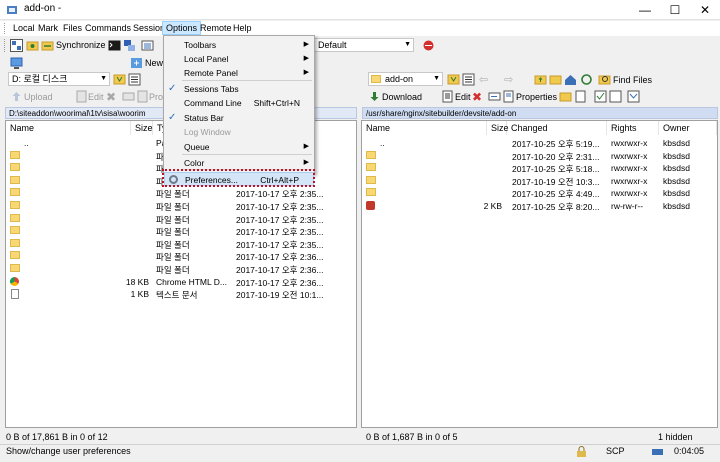 The image size is (720, 462). I want to click on root-directory-icon, so click(555, 79).